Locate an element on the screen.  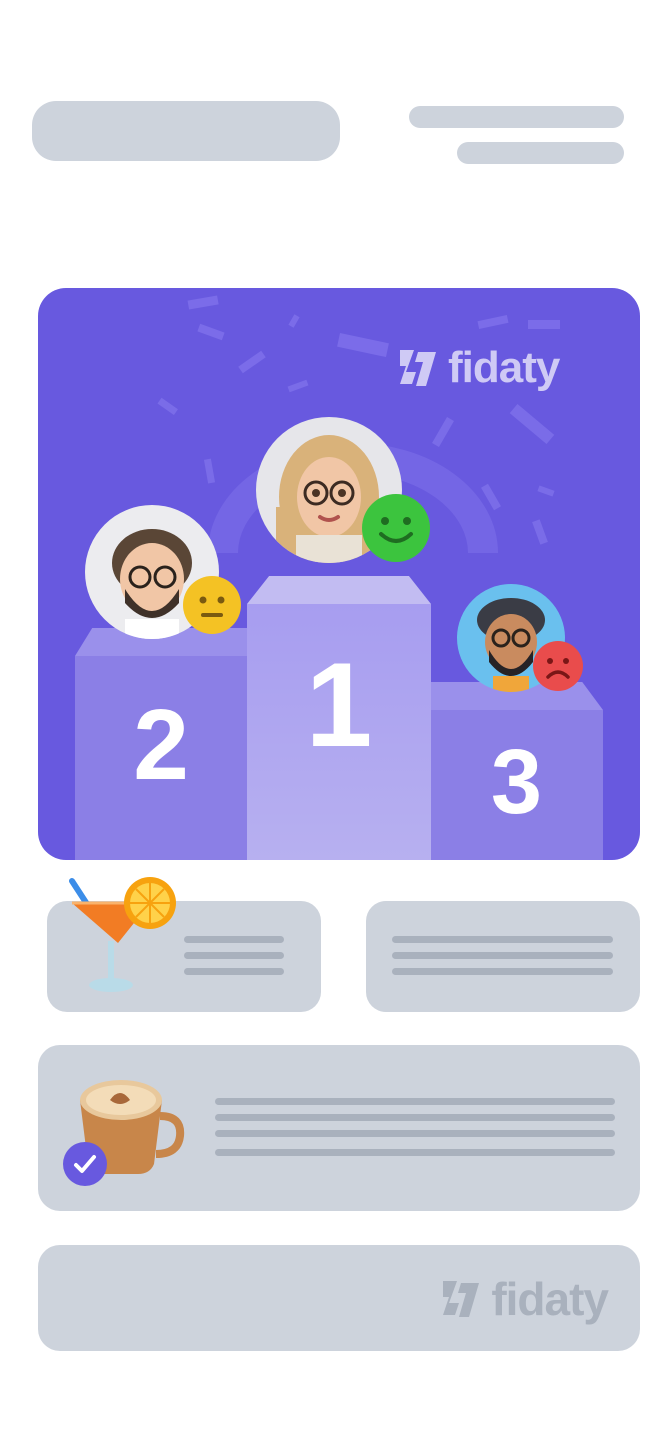
podium-third: 3 is located at coordinates (516, 771).